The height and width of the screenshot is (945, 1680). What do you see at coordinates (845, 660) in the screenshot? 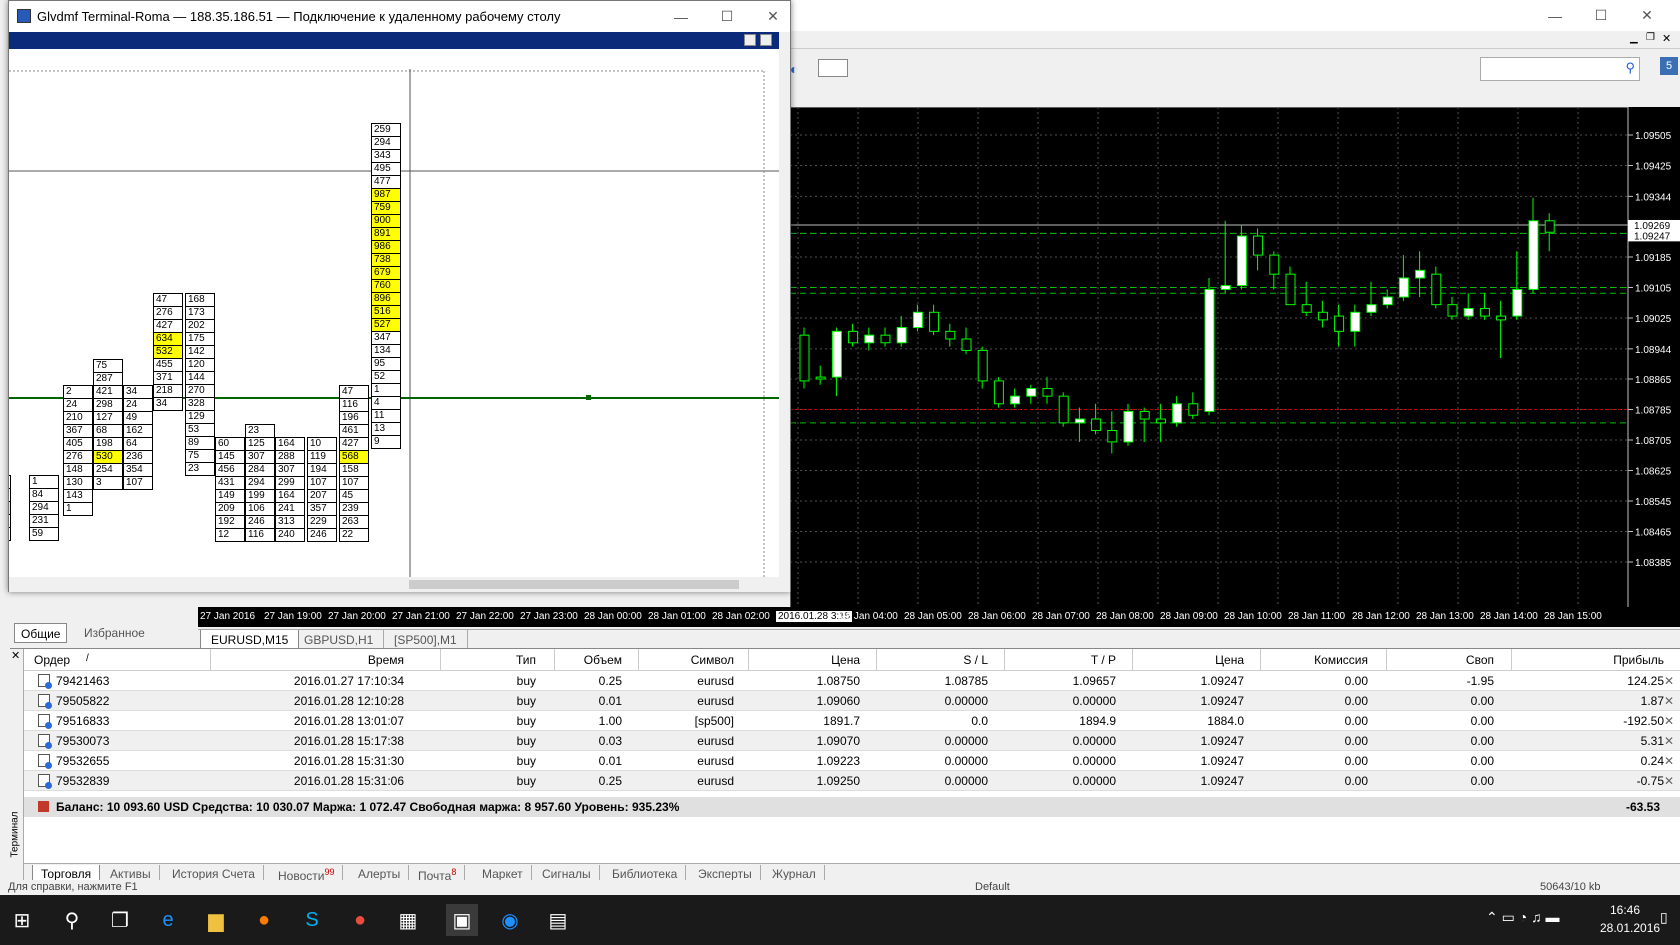
I see `column-header-price: Цена` at bounding box center [845, 660].